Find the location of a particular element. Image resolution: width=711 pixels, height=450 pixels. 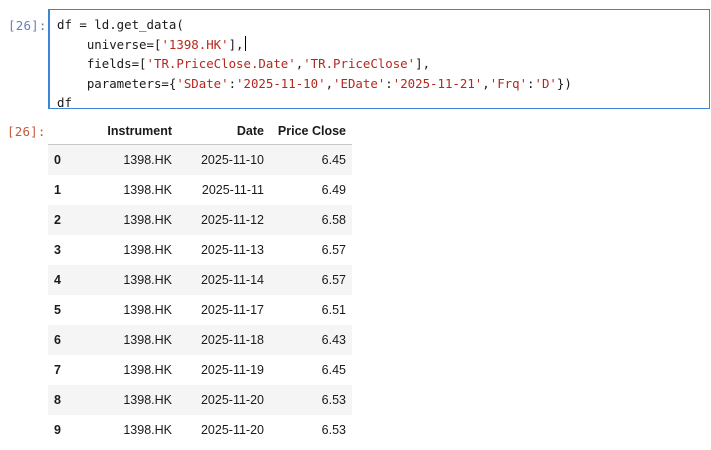

code-token: parameters={ is located at coordinates (117, 83).